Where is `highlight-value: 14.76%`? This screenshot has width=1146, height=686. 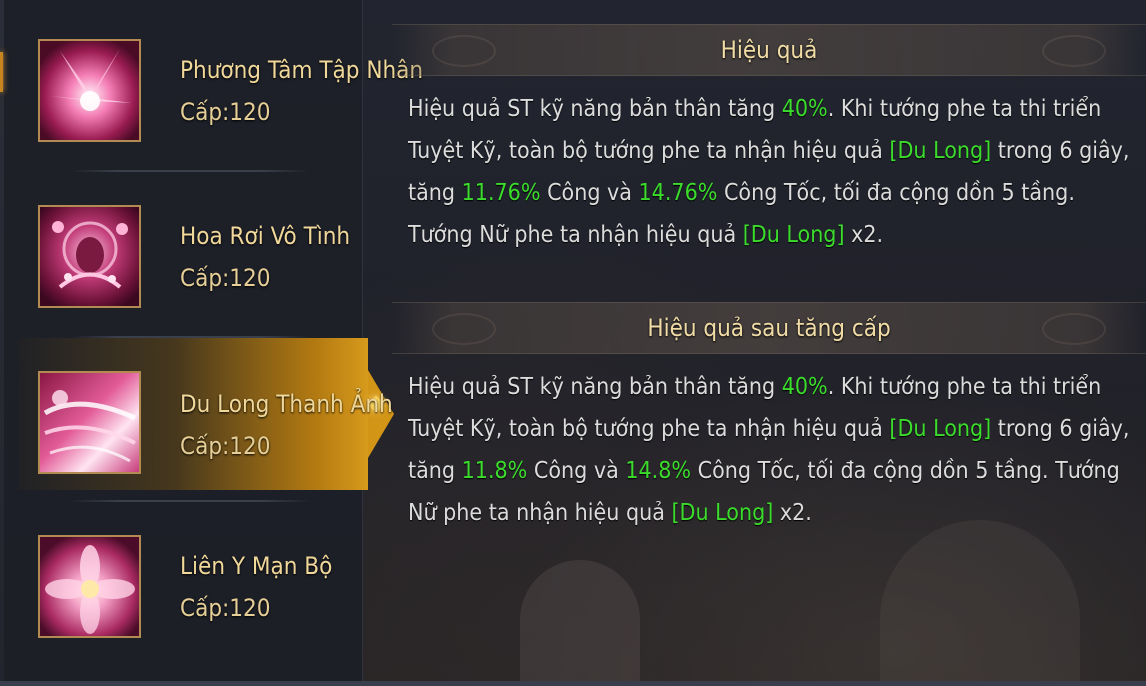 highlight-value: 14.76% is located at coordinates (678, 193).